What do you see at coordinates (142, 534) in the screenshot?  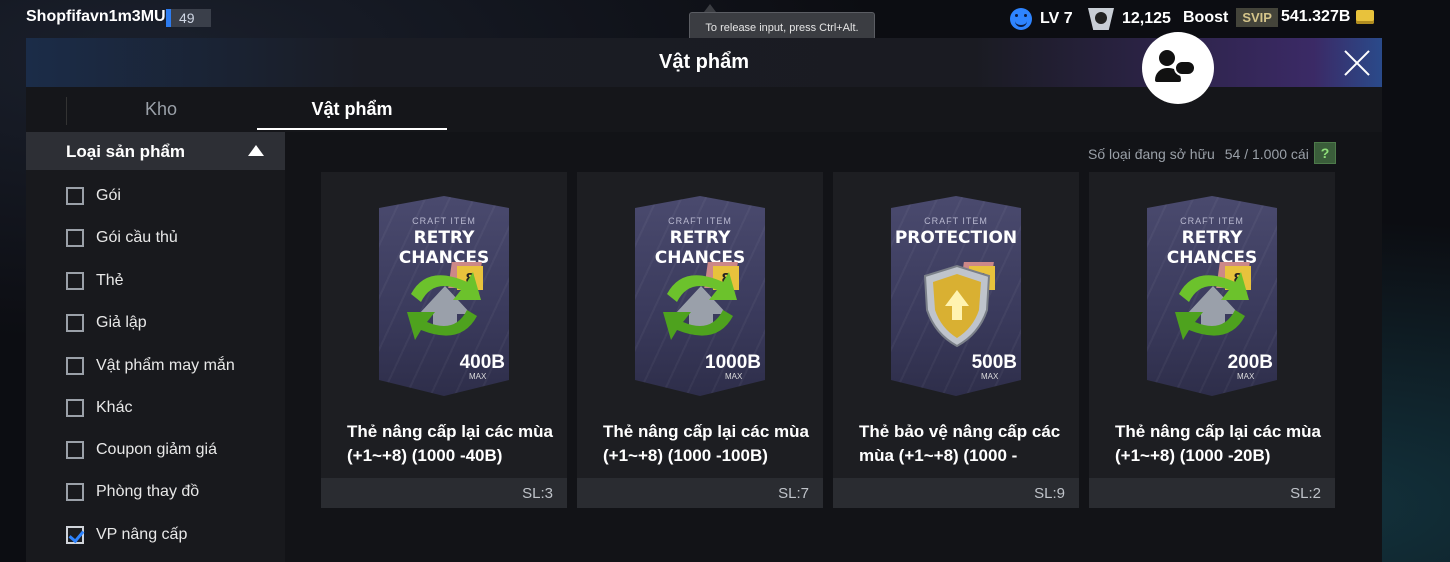 I see `filter-label: VP nâng cấp` at bounding box center [142, 534].